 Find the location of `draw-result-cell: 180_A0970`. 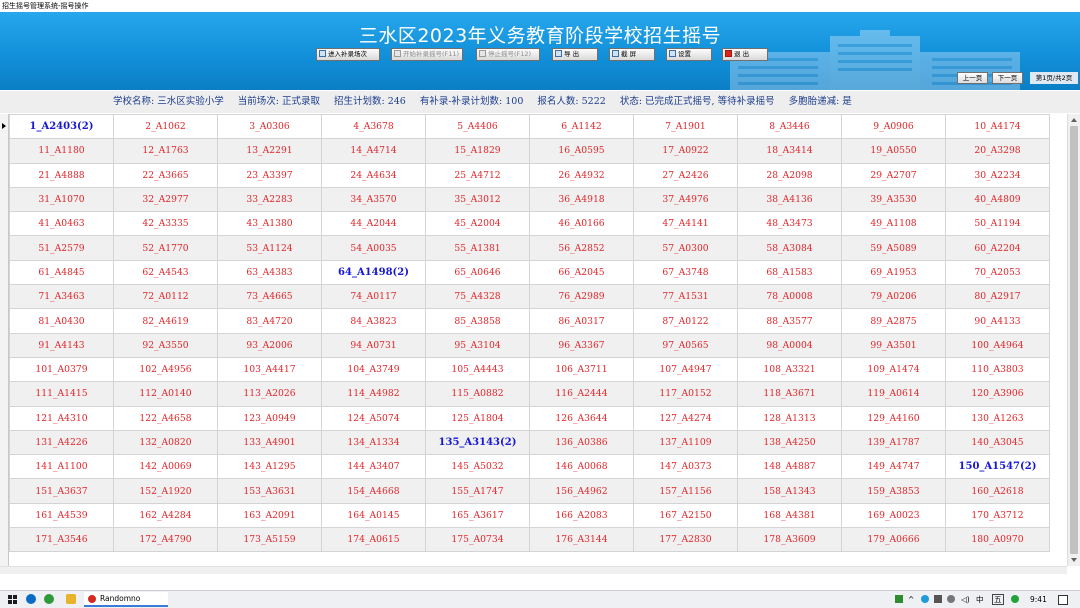

draw-result-cell: 180_A0970 is located at coordinates (997, 540).